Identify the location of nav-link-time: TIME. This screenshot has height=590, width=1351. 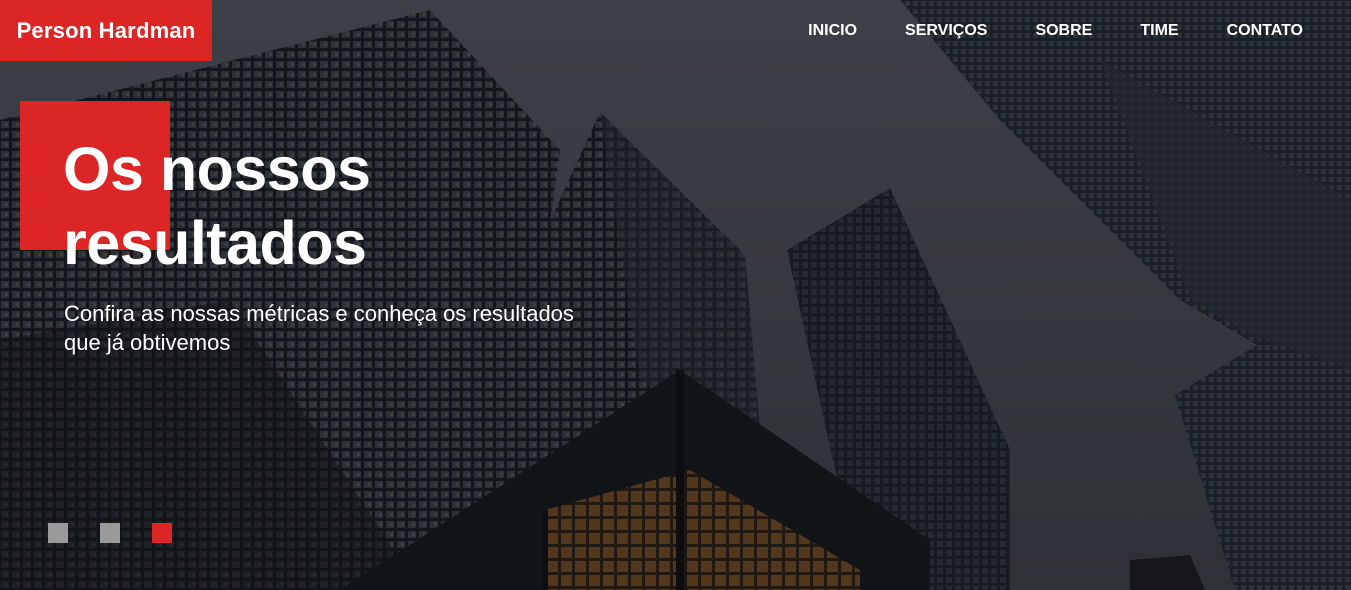
(1159, 31).